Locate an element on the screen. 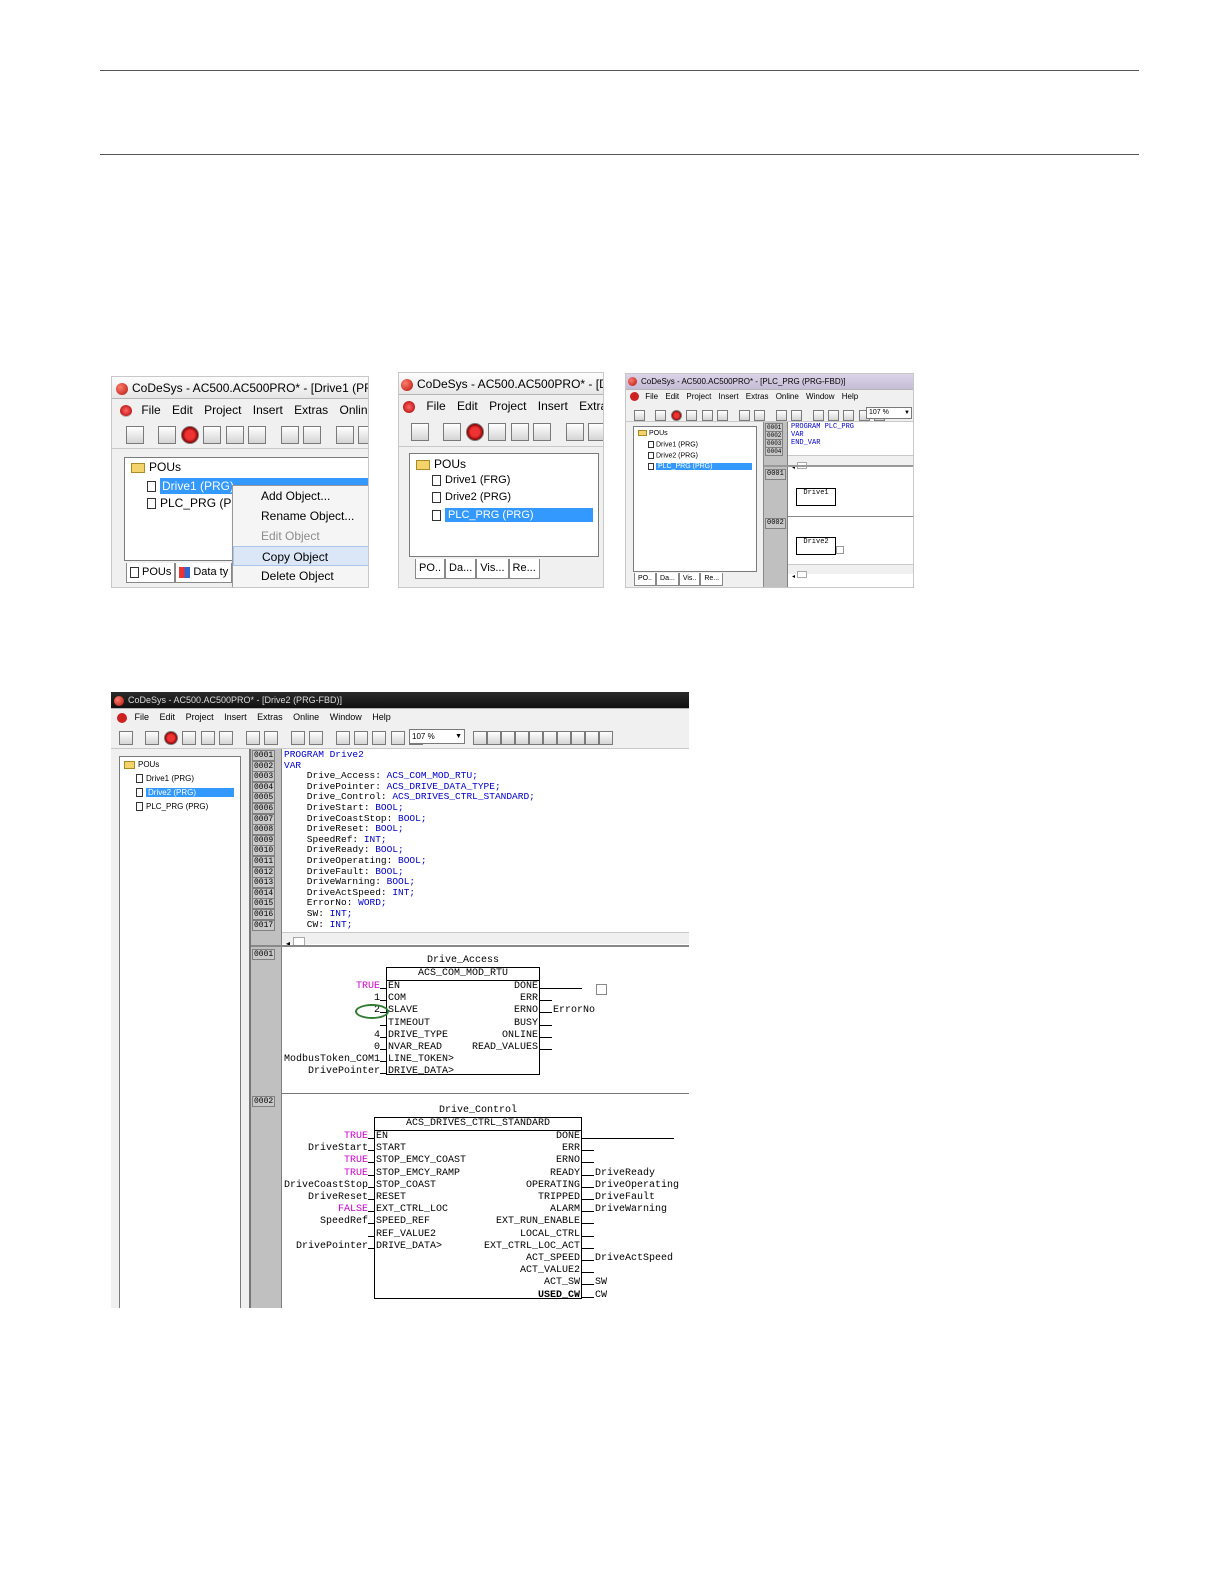 Image resolution: width=1224 pixels, height=1584 pixels. fb-output-value: CW is located at coordinates (601, 1296).